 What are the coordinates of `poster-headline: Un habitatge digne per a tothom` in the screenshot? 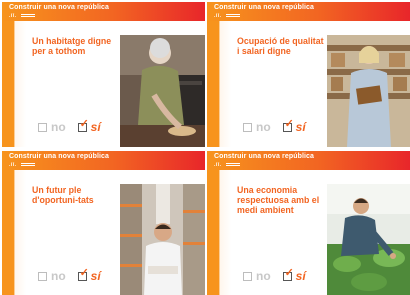 It's located at (72, 46).